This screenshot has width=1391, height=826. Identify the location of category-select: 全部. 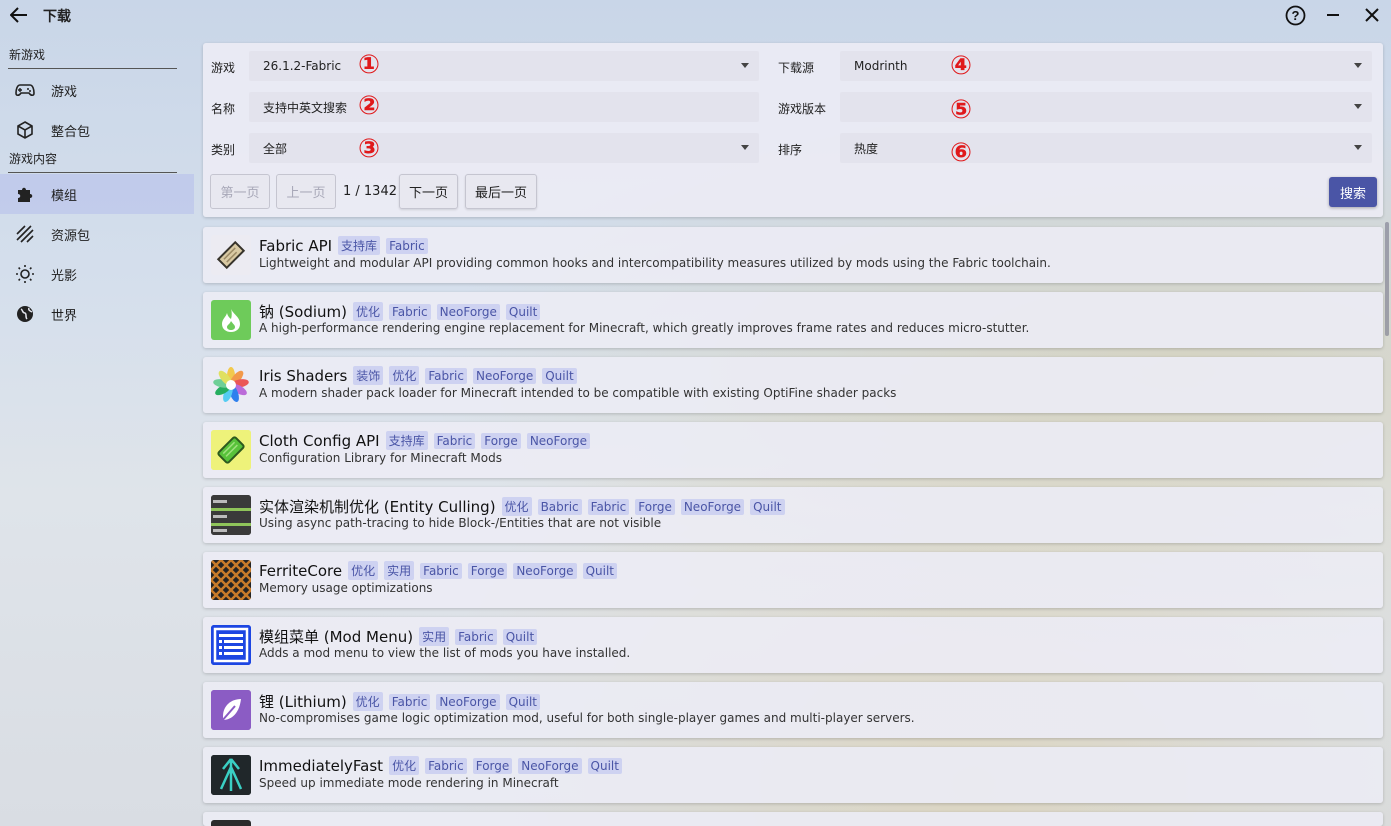
(504, 148).